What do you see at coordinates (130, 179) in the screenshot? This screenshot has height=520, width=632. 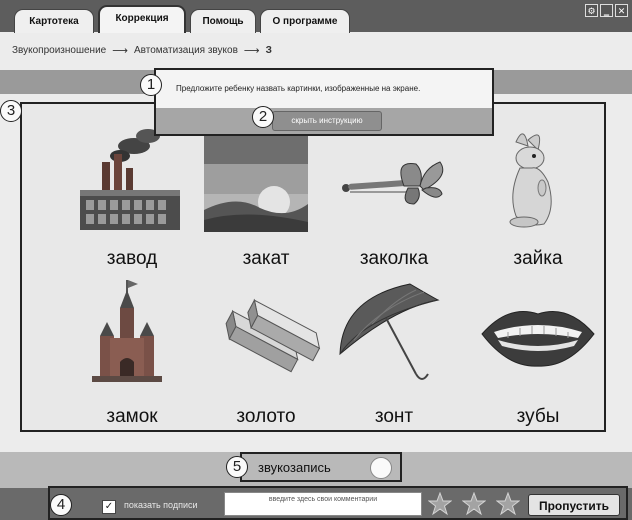 I see `factory-icon` at bounding box center [130, 179].